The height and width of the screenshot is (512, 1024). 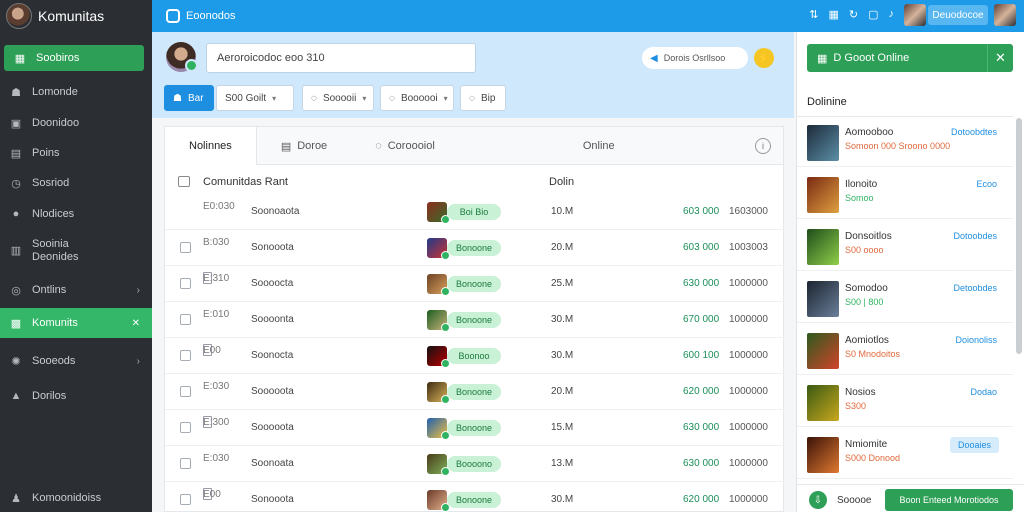 I want to click on item-link: Ecoo, so click(x=986, y=184).